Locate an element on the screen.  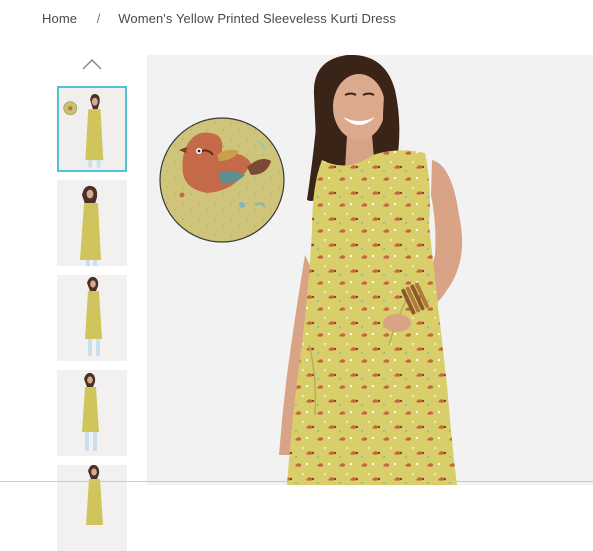
breadcrumb-home-link: Home is located at coordinates (59, 18).